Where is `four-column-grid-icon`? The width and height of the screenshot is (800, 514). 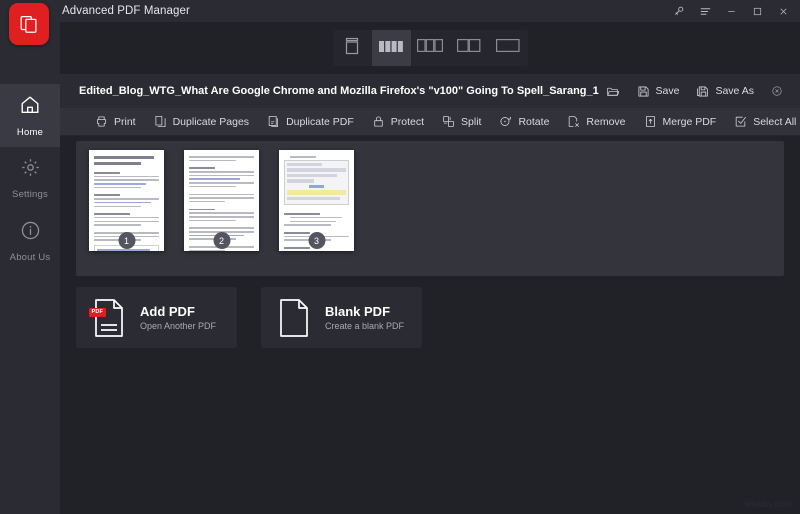
four-column-grid-icon is located at coordinates (391, 48).